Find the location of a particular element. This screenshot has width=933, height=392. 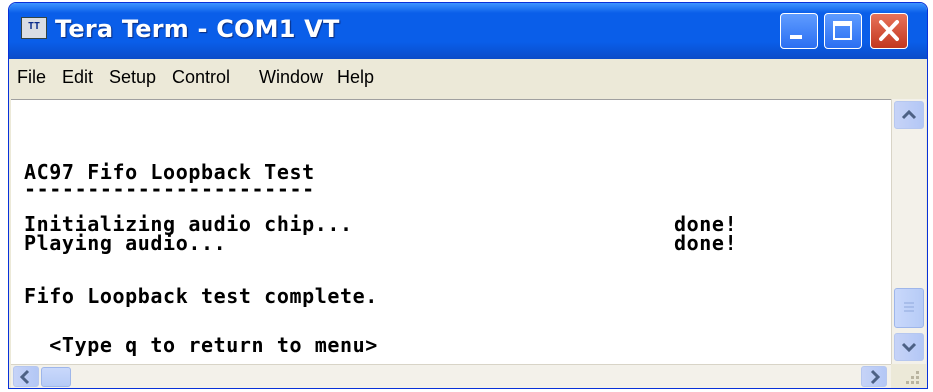

menu-help: Help is located at coordinates (355, 77).